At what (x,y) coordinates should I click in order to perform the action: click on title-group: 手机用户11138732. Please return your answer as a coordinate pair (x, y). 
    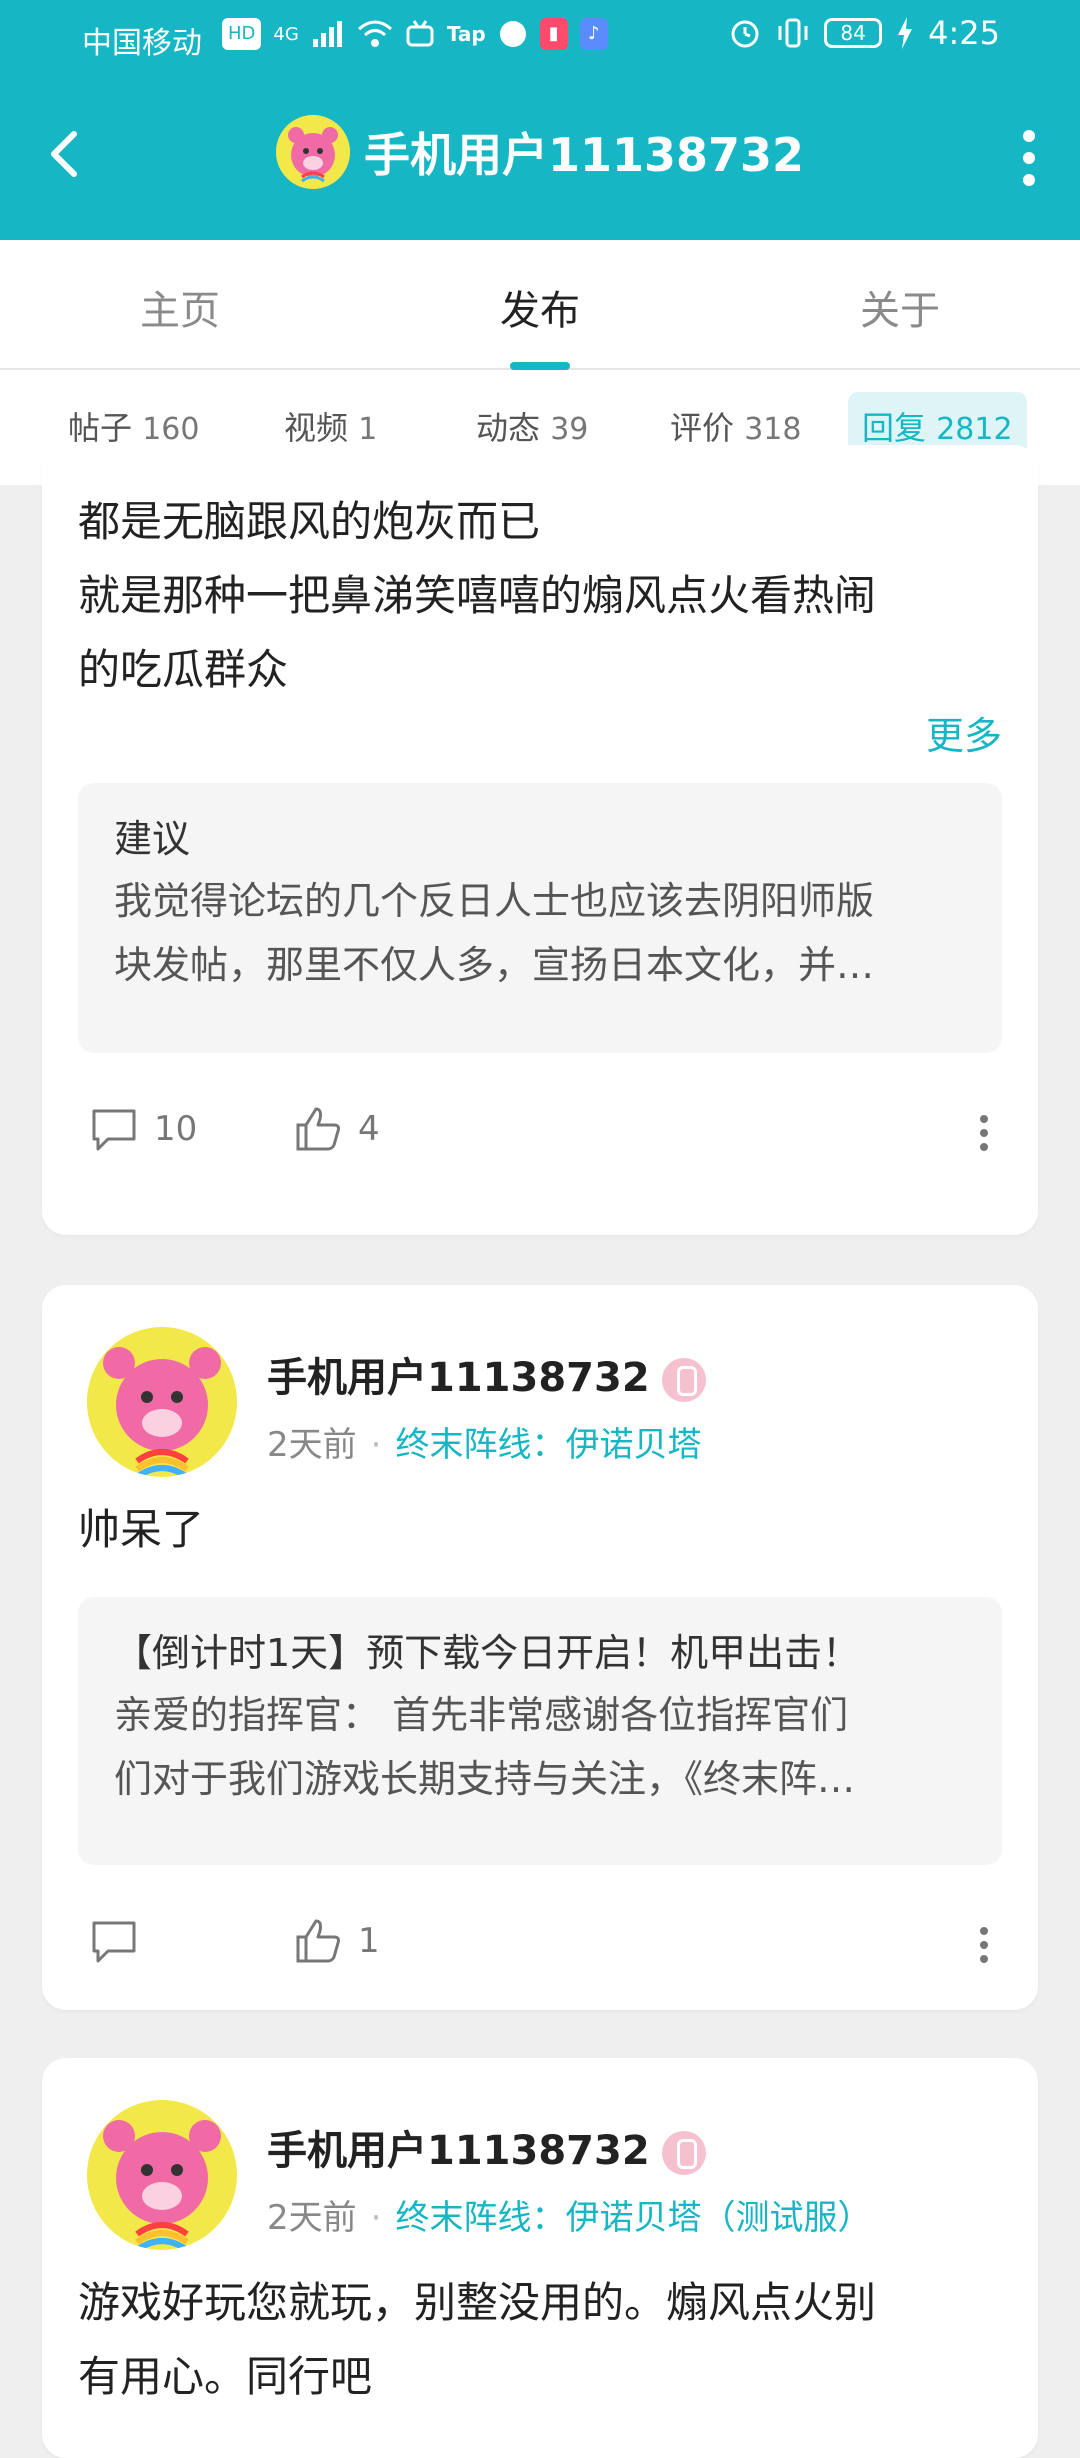
    Looking at the image, I should click on (540, 152).